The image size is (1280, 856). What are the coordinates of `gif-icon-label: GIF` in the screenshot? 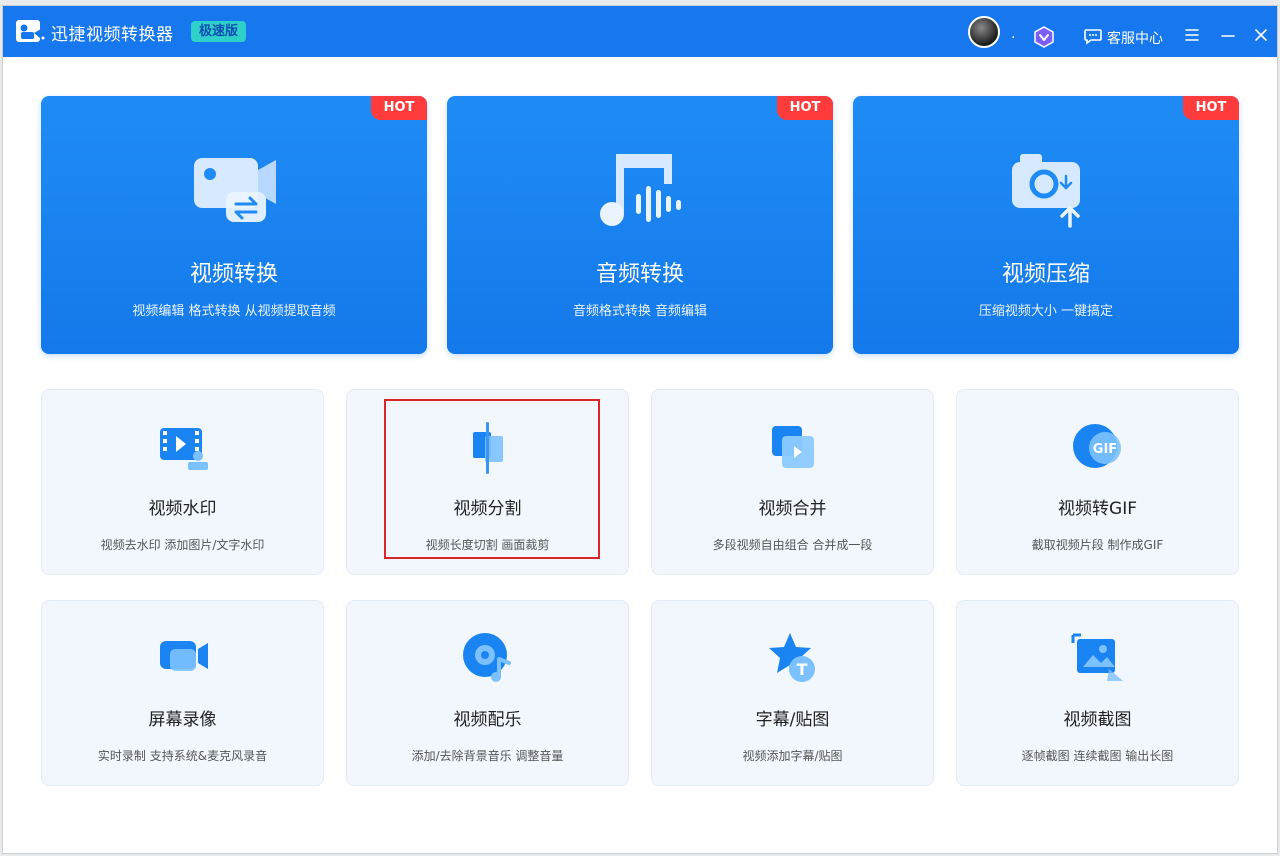 It's located at (1104, 449).